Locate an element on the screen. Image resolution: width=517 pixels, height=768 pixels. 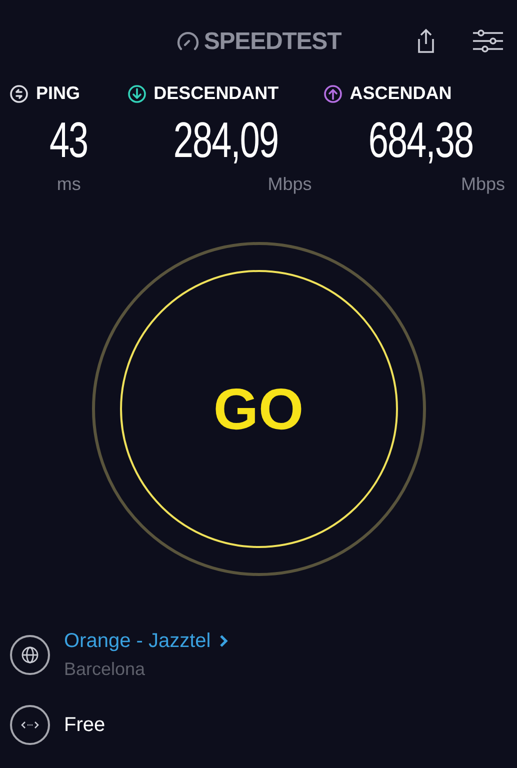
metric-value: 684,38 is located at coordinates (420, 140).